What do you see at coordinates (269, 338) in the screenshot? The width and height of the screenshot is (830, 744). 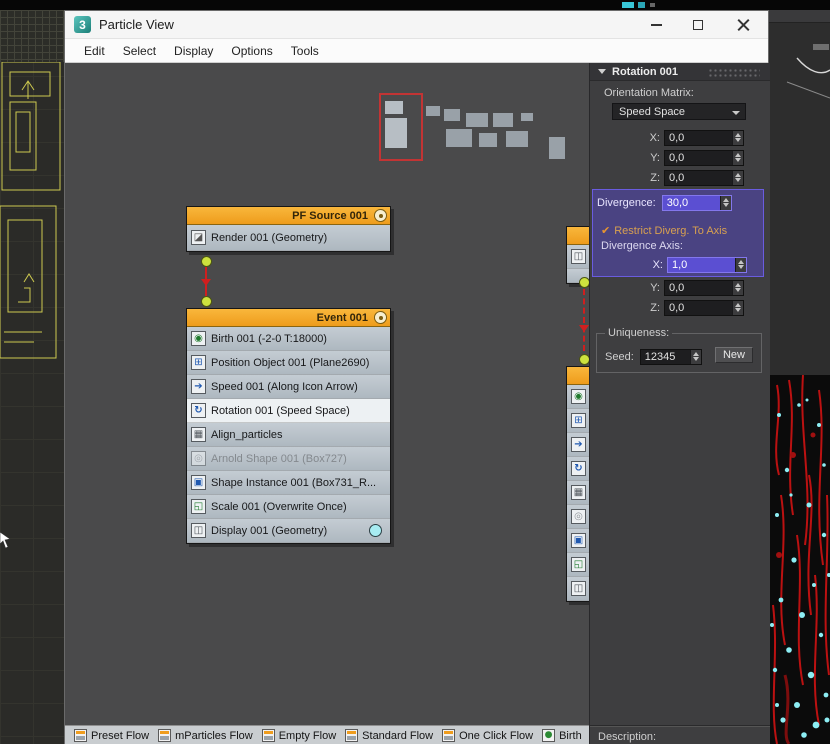 I see `operator-label: Birth 001 (-2-0 T:18000)` at bounding box center [269, 338].